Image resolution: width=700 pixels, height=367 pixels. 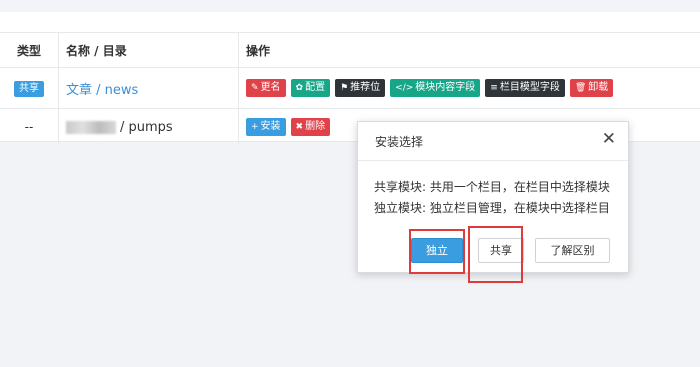 What do you see at coordinates (270, 126) in the screenshot?
I see `install-label: 安装` at bounding box center [270, 126].